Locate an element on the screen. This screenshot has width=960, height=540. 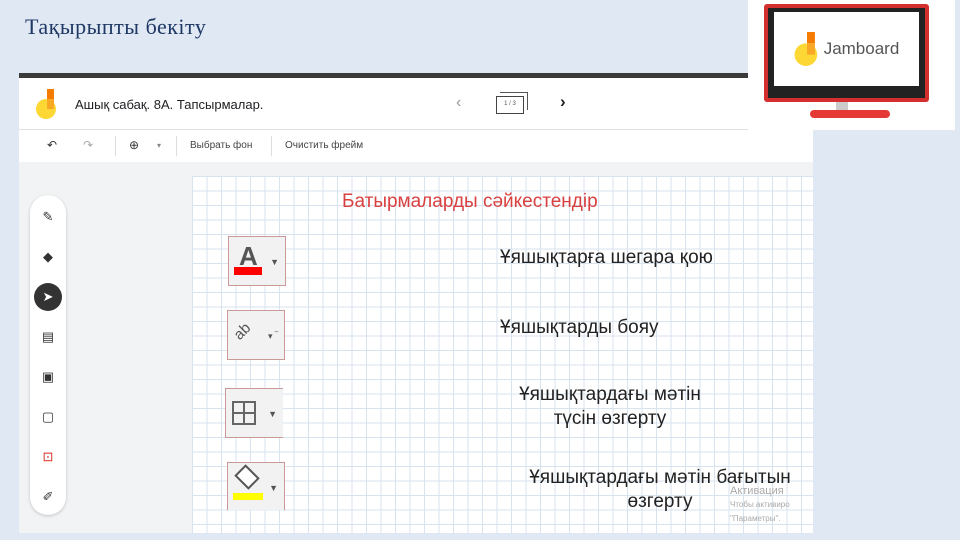
slide-title: Тақырыпты бекіту is located at coordinates (116, 26).